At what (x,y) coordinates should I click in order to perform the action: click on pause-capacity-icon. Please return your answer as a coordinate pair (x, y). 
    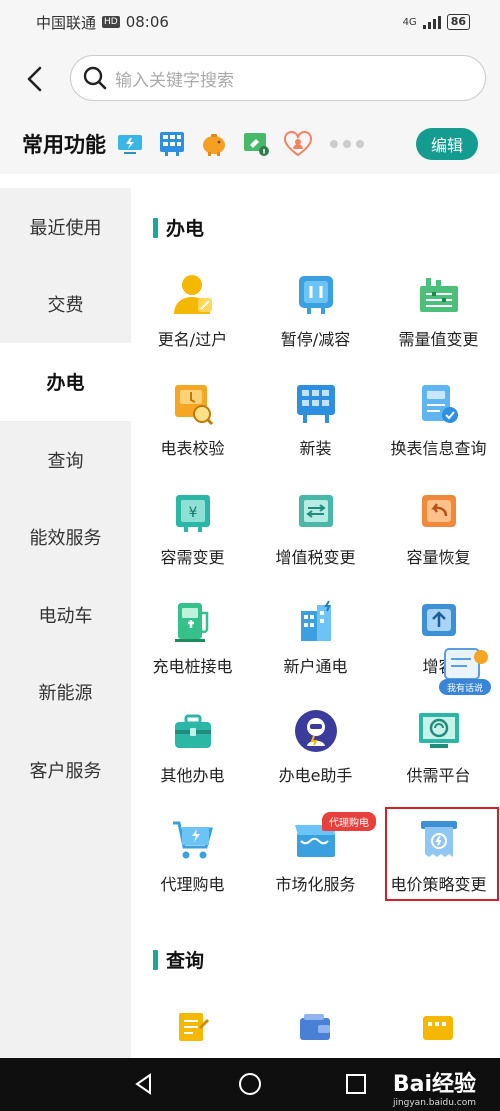
    Looking at the image, I should click on (315, 295).